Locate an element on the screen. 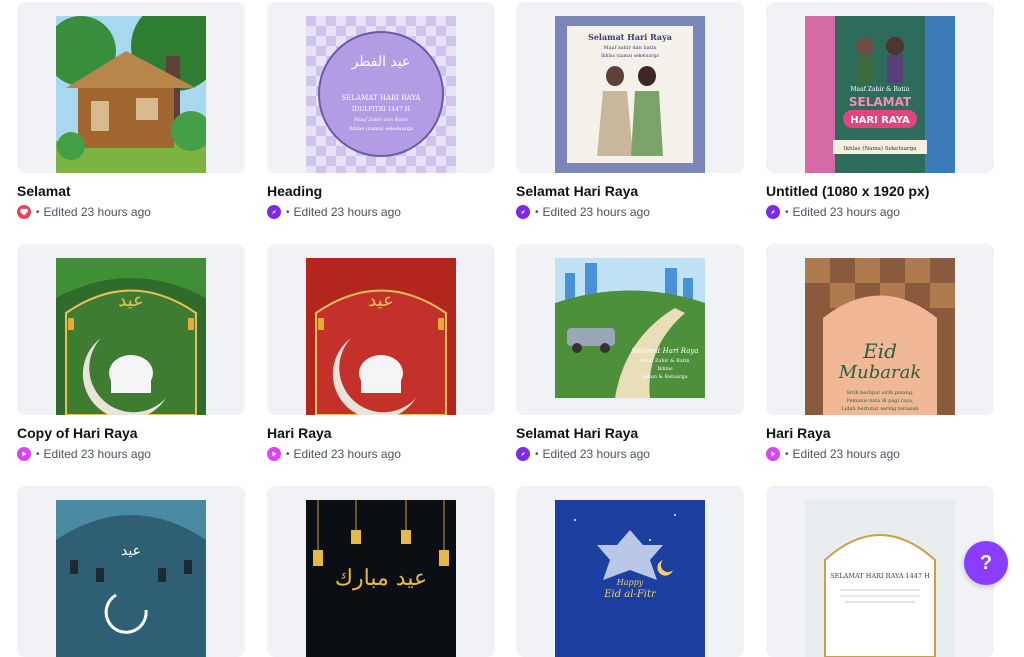  design-title: Copy of Hari Raya is located at coordinates (77, 433).